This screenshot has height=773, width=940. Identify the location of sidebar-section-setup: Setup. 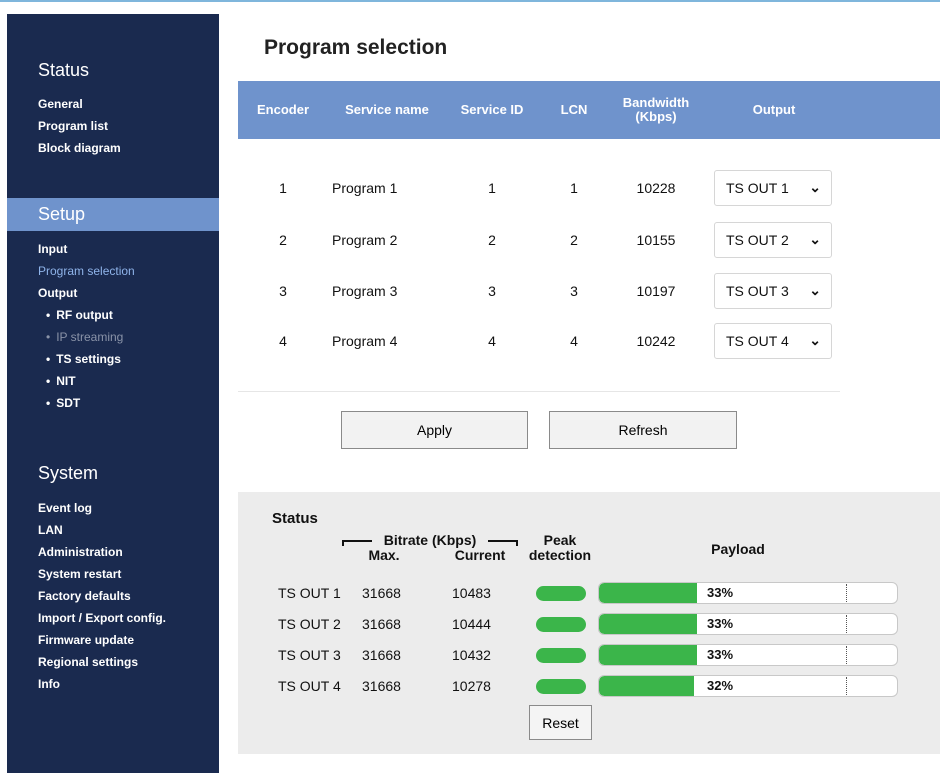
(113, 214).